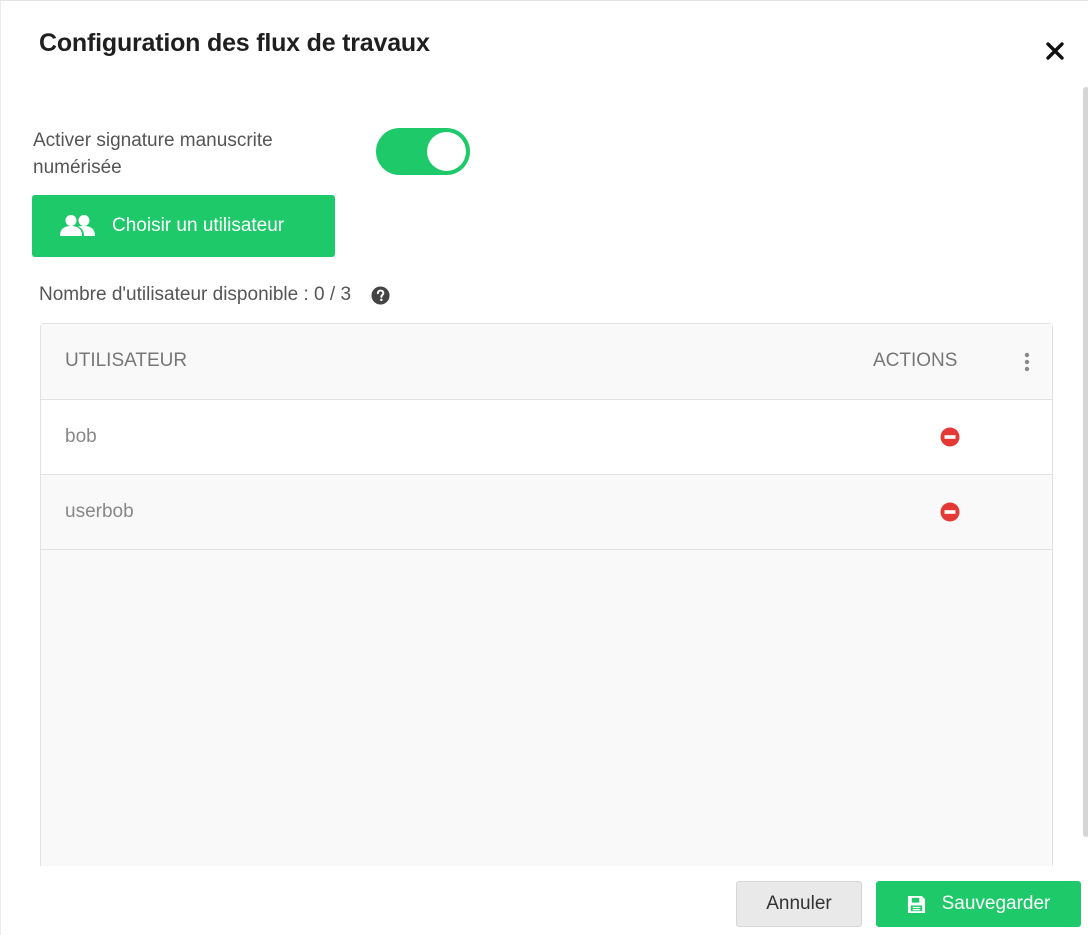  I want to click on save-button: Sauvegarder, so click(978, 904).